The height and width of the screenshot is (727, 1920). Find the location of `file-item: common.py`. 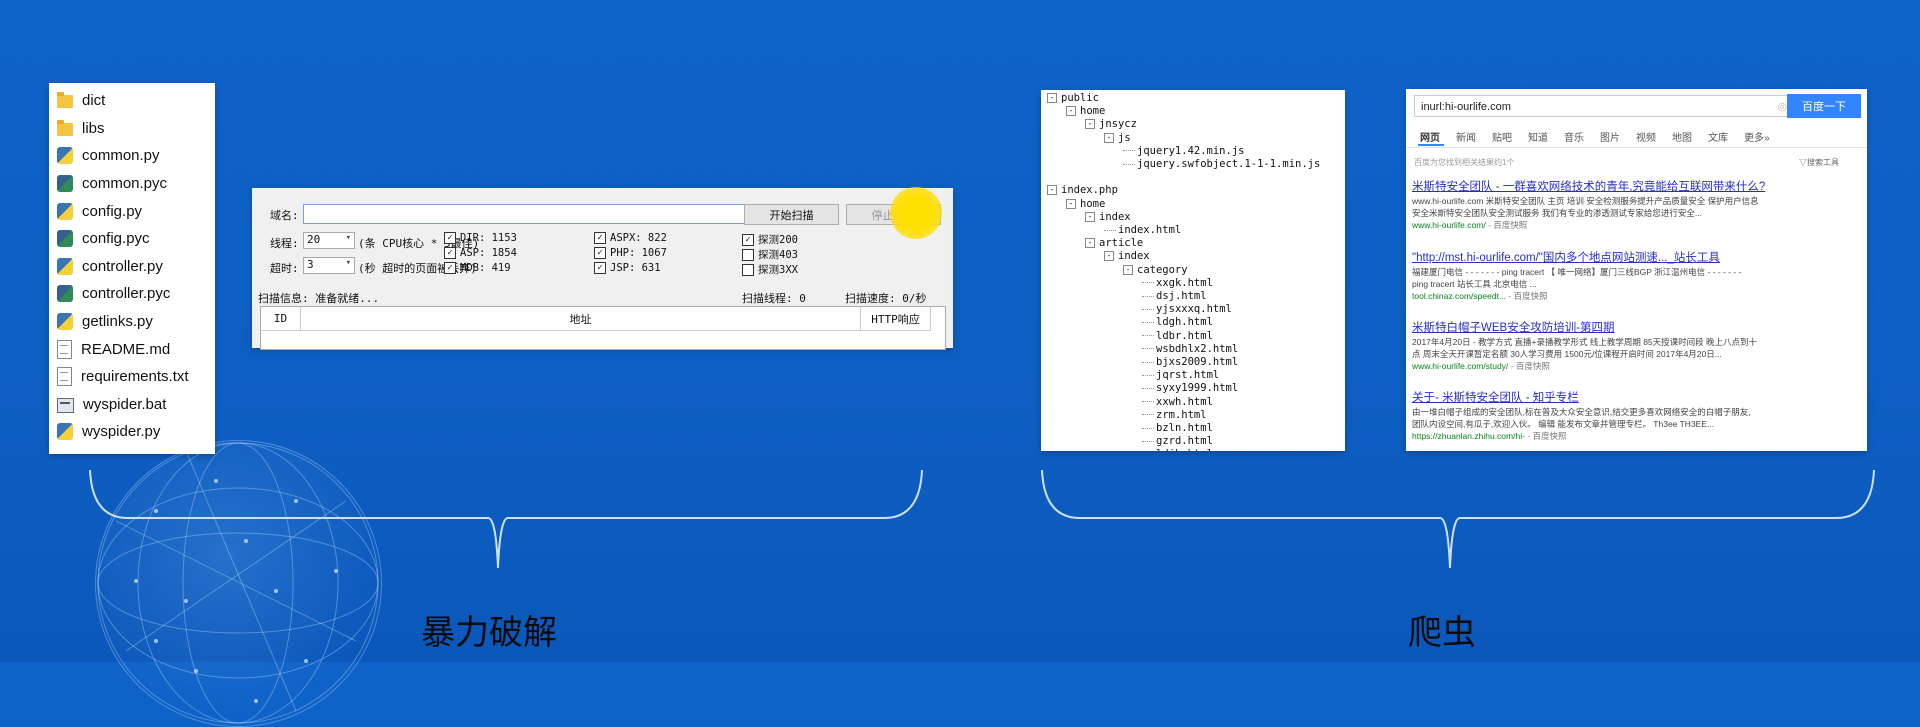

file-item: common.py is located at coordinates (132, 156).